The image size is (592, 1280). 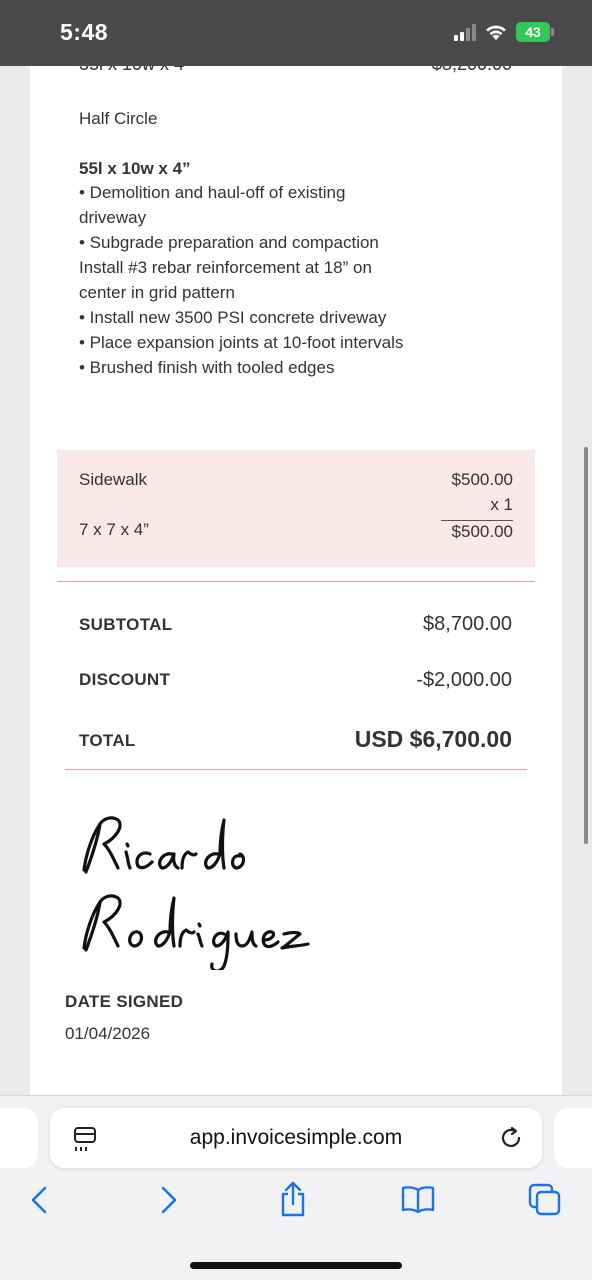 I want to click on battery-icon: 43, so click(x=535, y=32).